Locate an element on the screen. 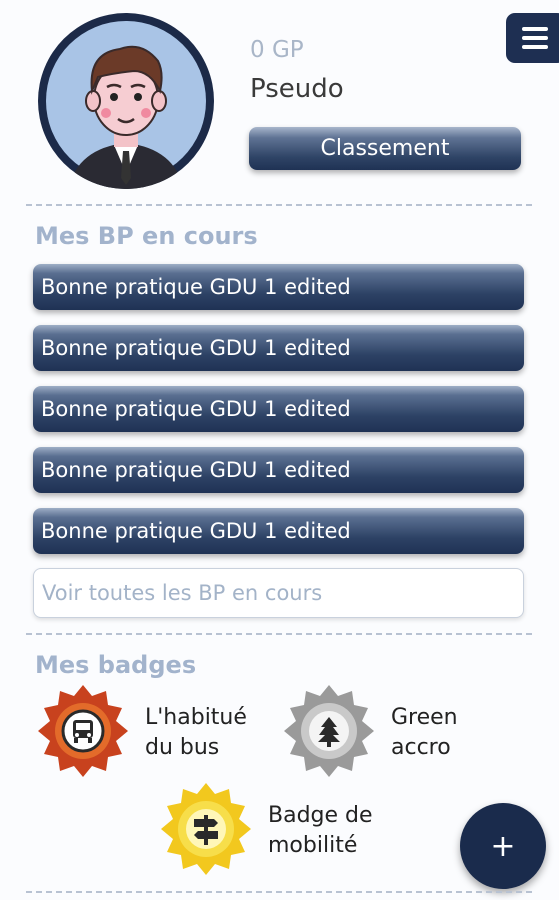 Image resolution: width=559 pixels, height=900 pixels. ranking-button: Classement is located at coordinates (385, 148).